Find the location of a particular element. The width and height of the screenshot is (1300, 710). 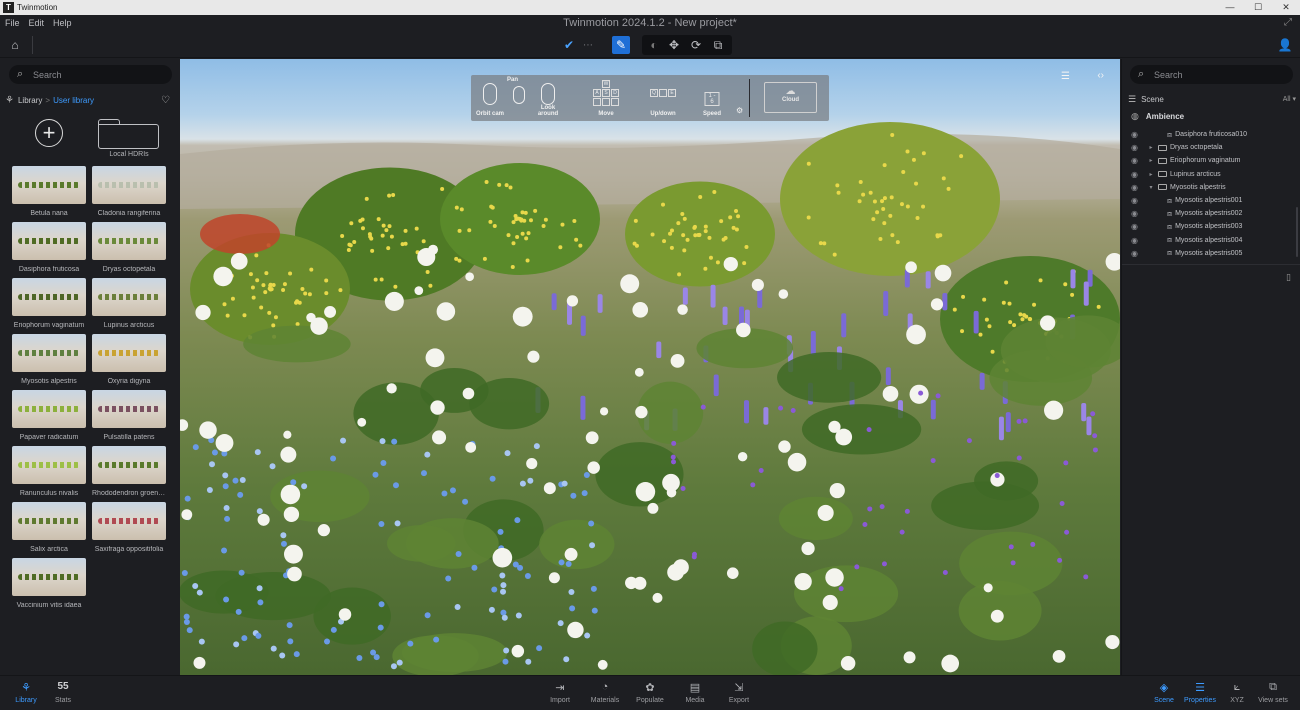

favorites-icon: ♡ is located at coordinates (165, 100).